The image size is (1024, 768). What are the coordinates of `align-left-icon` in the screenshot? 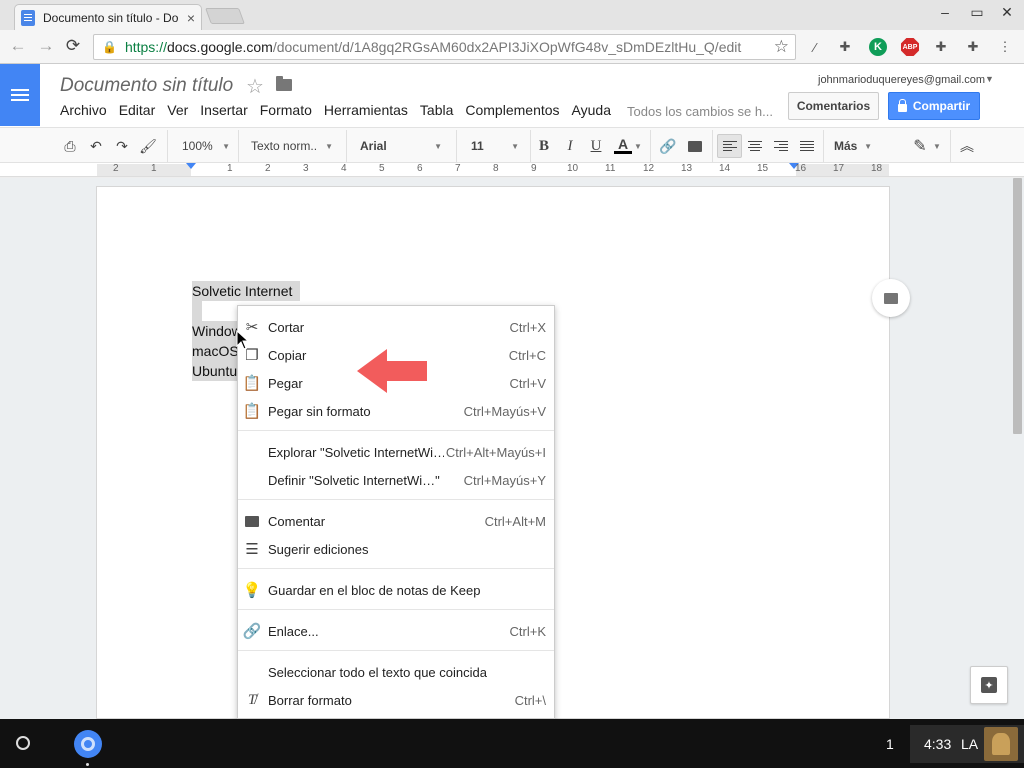 It's located at (729, 146).